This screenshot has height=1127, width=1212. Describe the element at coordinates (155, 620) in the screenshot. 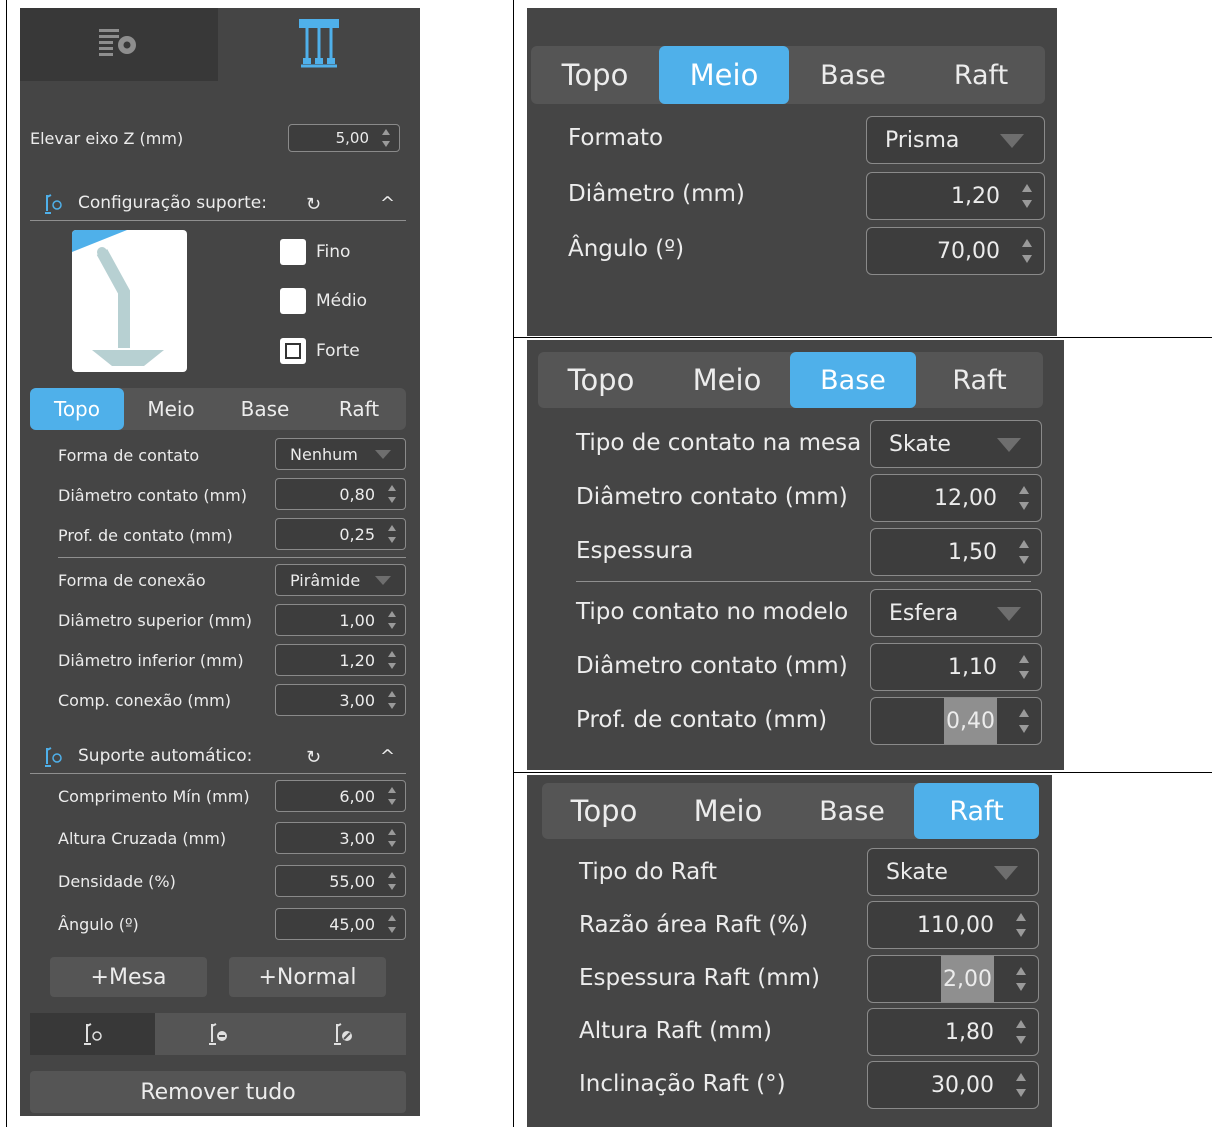

I see `field-label: Diâmetro superior (mm)` at that location.